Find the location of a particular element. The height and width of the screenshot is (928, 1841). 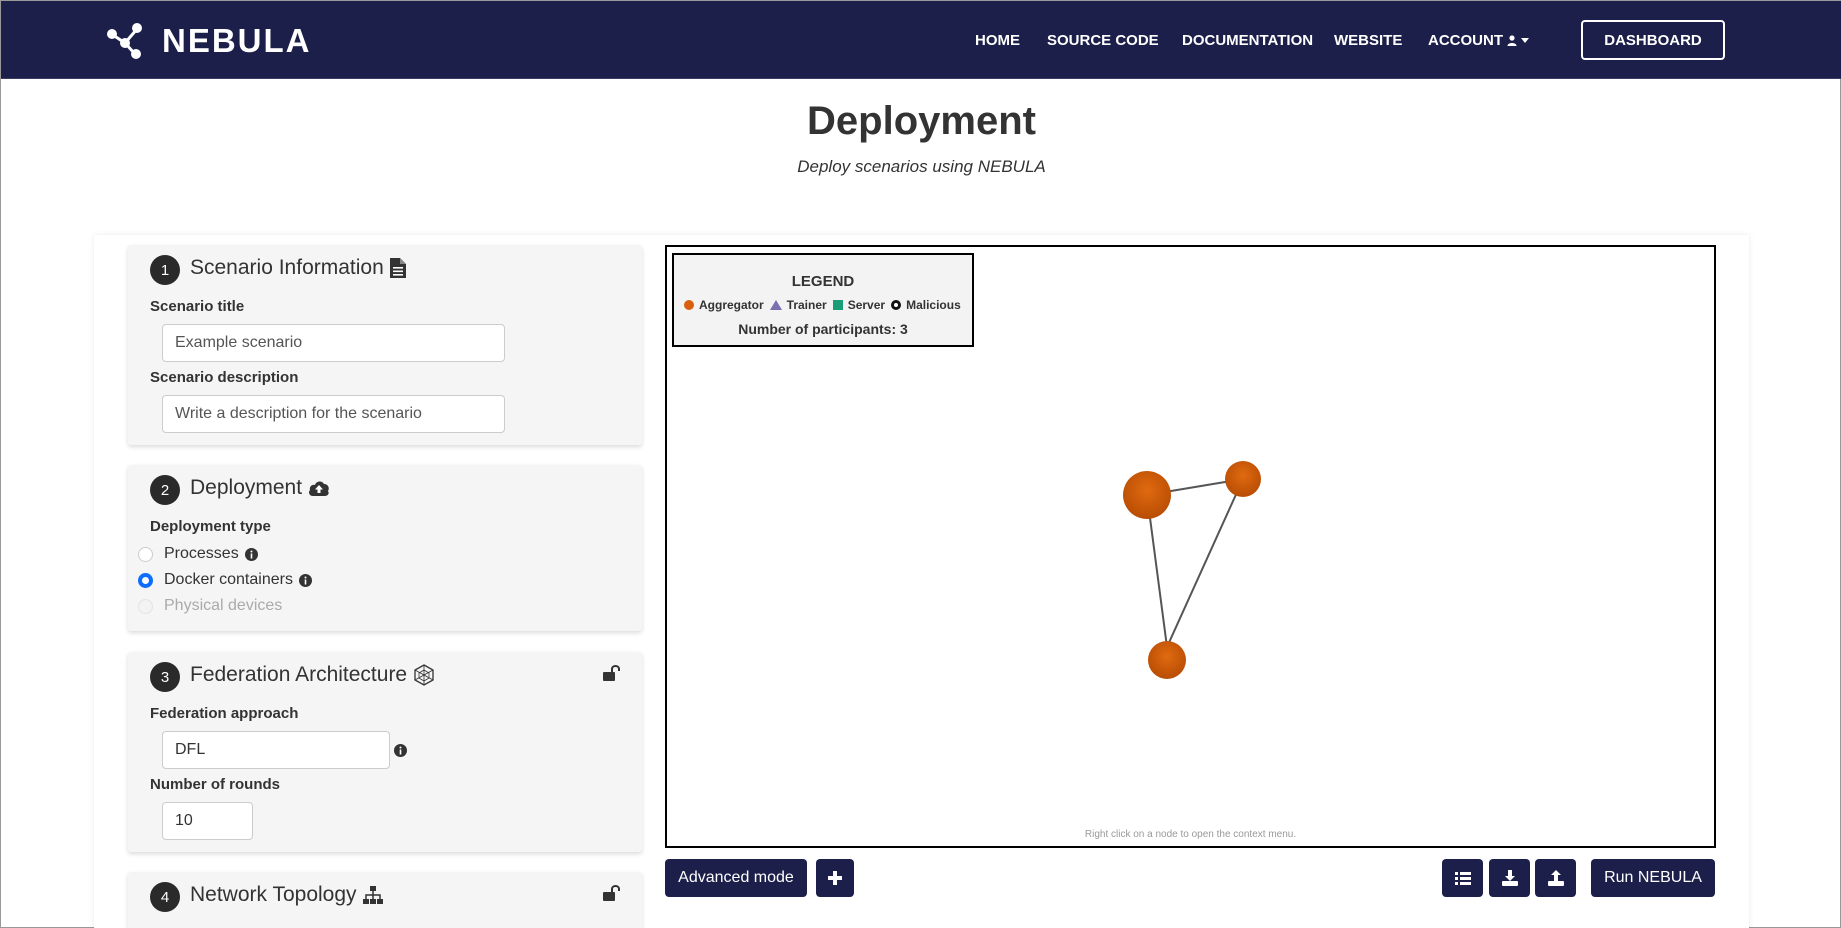

scenario-title-input is located at coordinates (333, 343).